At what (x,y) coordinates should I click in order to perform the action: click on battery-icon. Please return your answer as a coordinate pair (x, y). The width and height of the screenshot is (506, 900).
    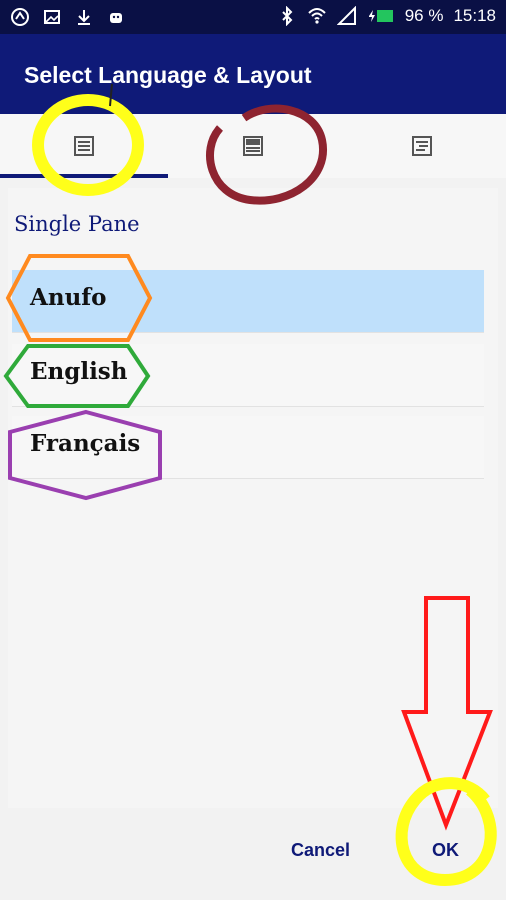
    Looking at the image, I should click on (380, 16).